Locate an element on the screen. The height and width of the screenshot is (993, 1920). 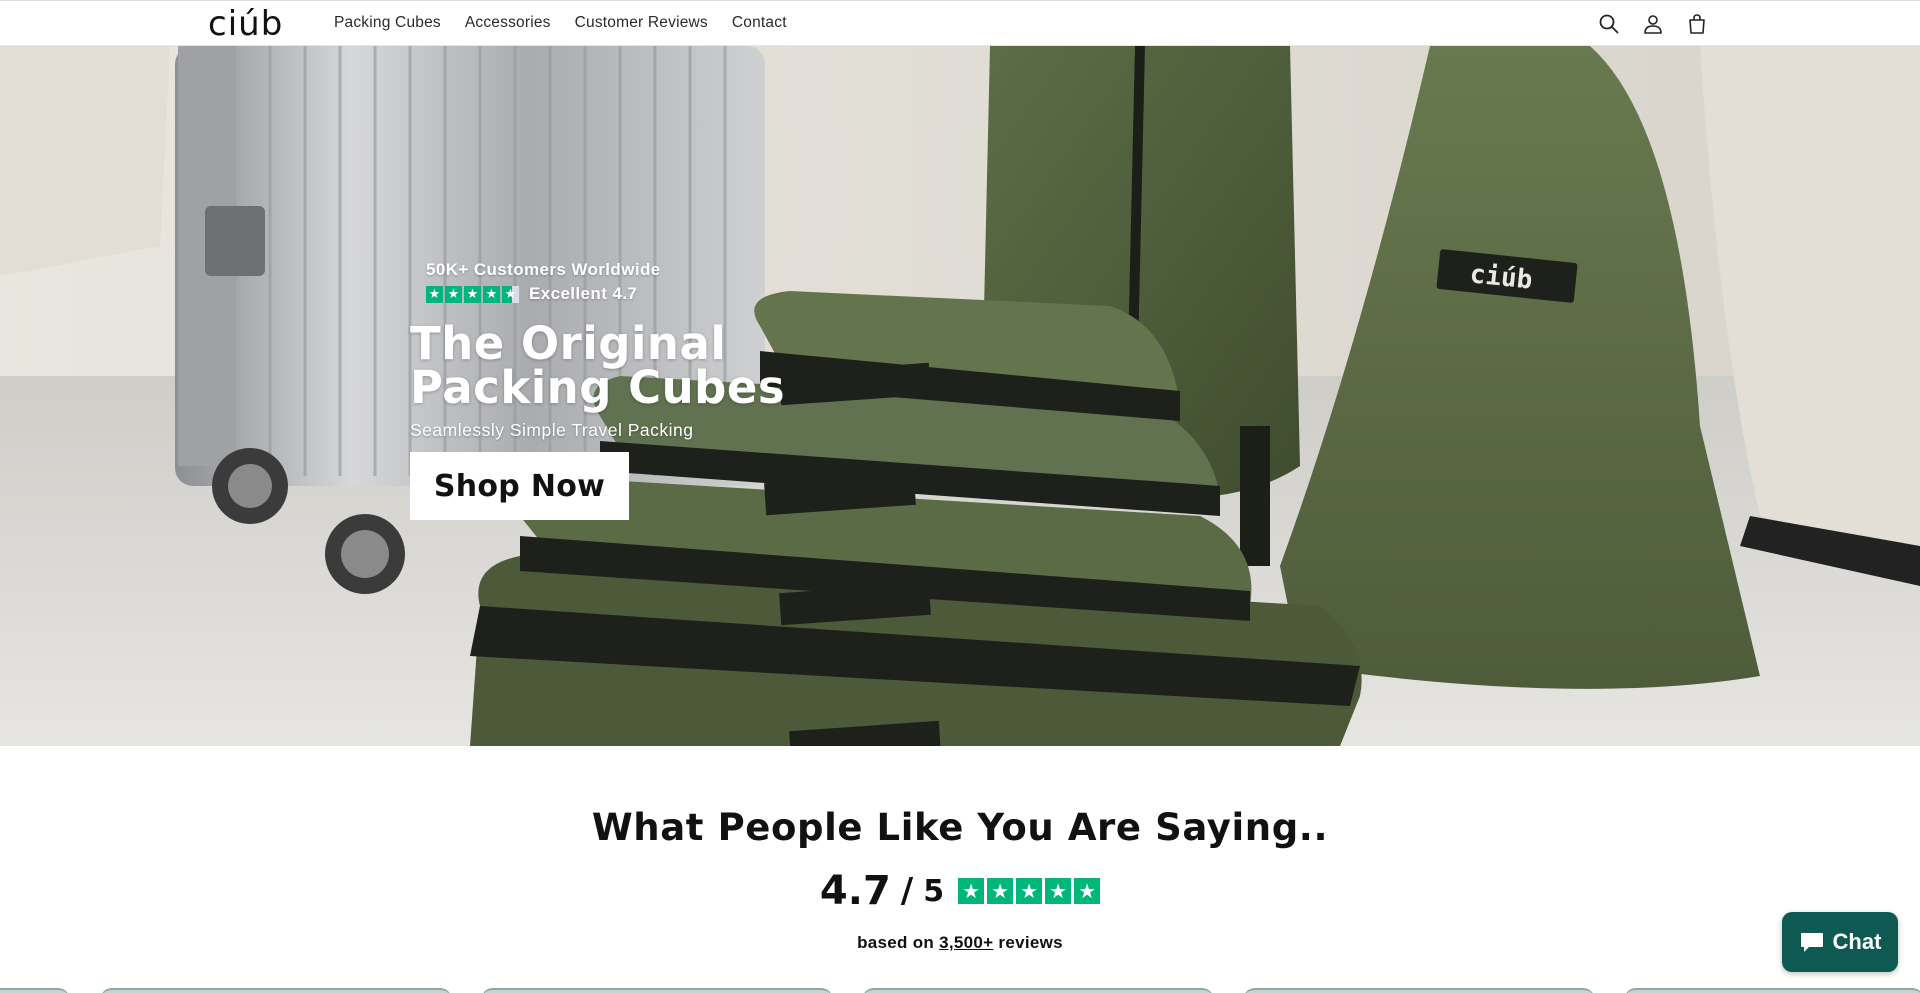
nav-packing-cubes: Packing Cubes is located at coordinates (387, 23).